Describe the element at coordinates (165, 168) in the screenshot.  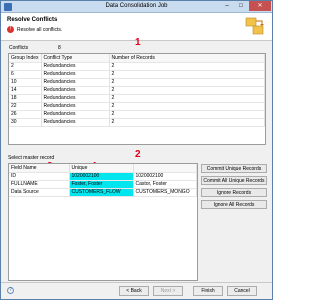
I see `column-header` at that location.